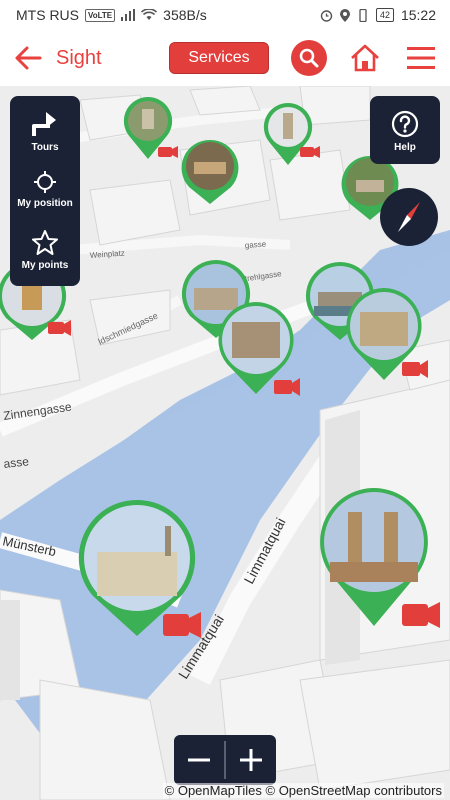 The image size is (450, 800). What do you see at coordinates (128, 15) in the screenshot?
I see `signal-icon` at bounding box center [128, 15].